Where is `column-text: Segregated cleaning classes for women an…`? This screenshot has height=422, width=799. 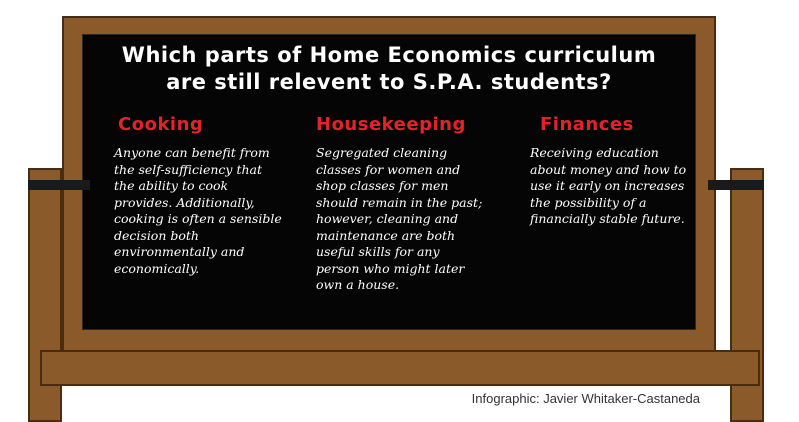
column-text: Segregated cleaning classes for women an… is located at coordinates (399, 218).